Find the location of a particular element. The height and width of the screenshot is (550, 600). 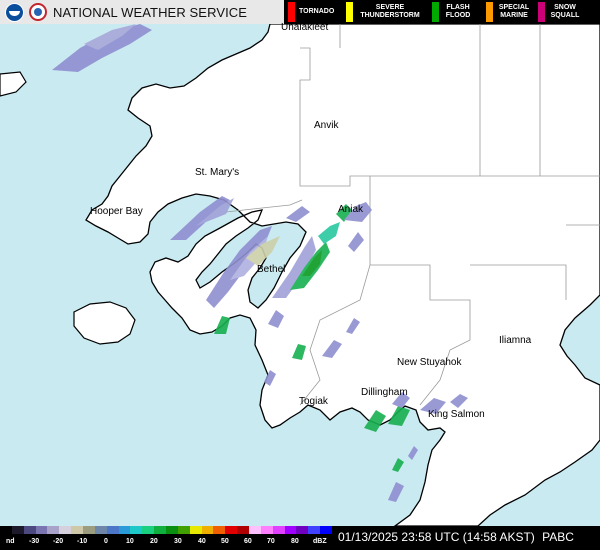

radar-station: PABC is located at coordinates (558, 537).